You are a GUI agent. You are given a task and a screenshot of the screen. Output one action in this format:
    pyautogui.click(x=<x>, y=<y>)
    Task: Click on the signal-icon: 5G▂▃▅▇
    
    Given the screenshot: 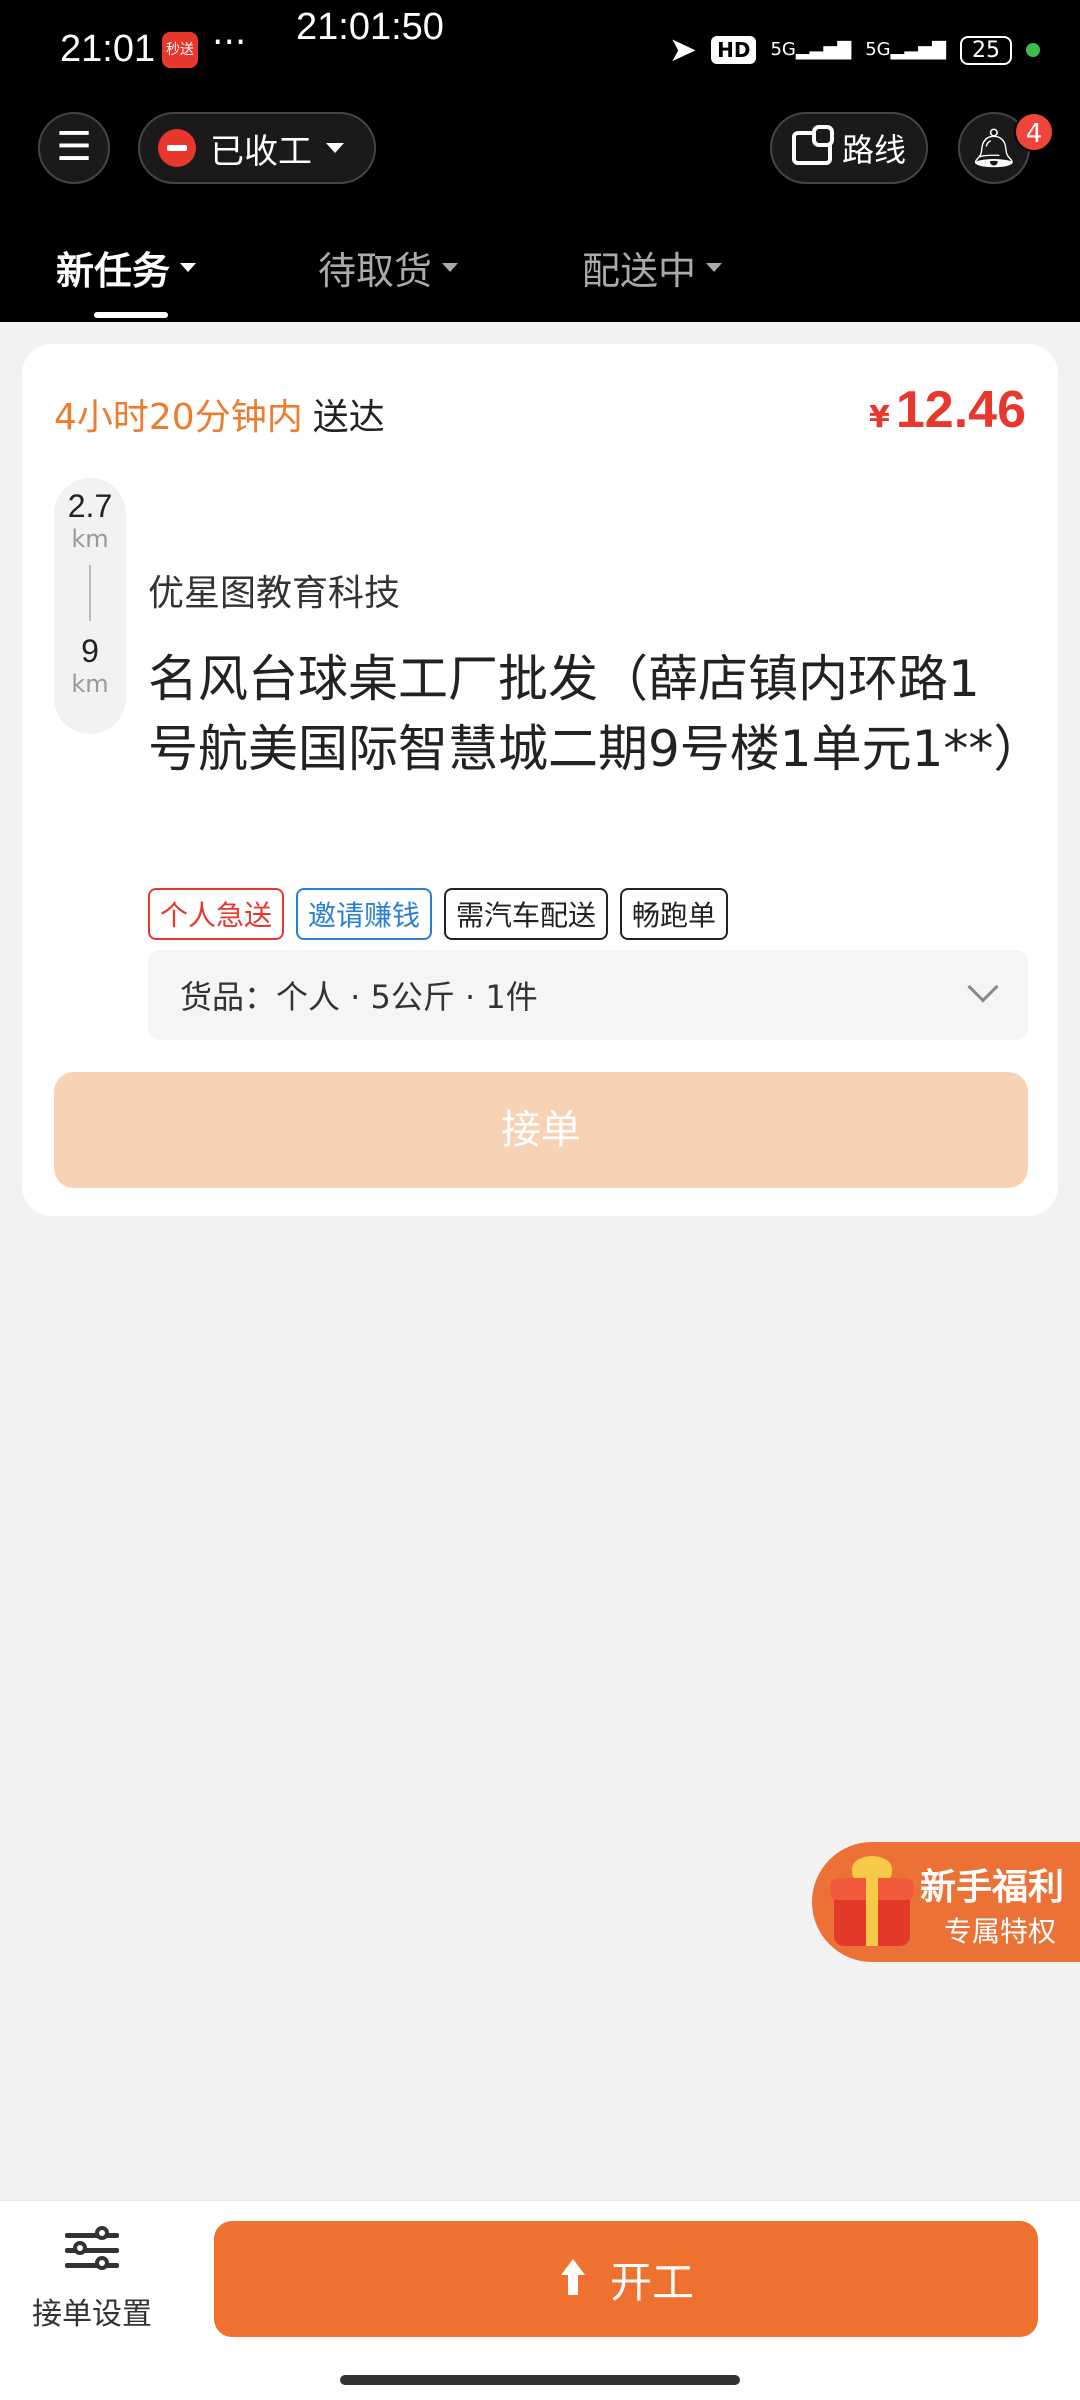 What is the action you would take?
    pyautogui.click(x=811, y=49)
    